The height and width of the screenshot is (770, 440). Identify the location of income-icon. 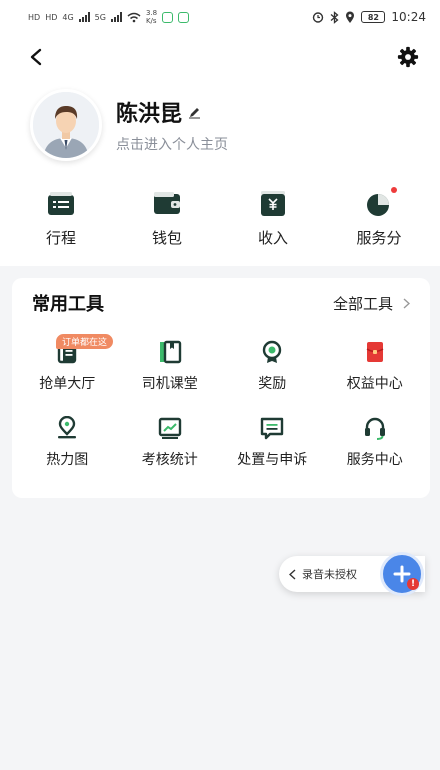
(273, 204).